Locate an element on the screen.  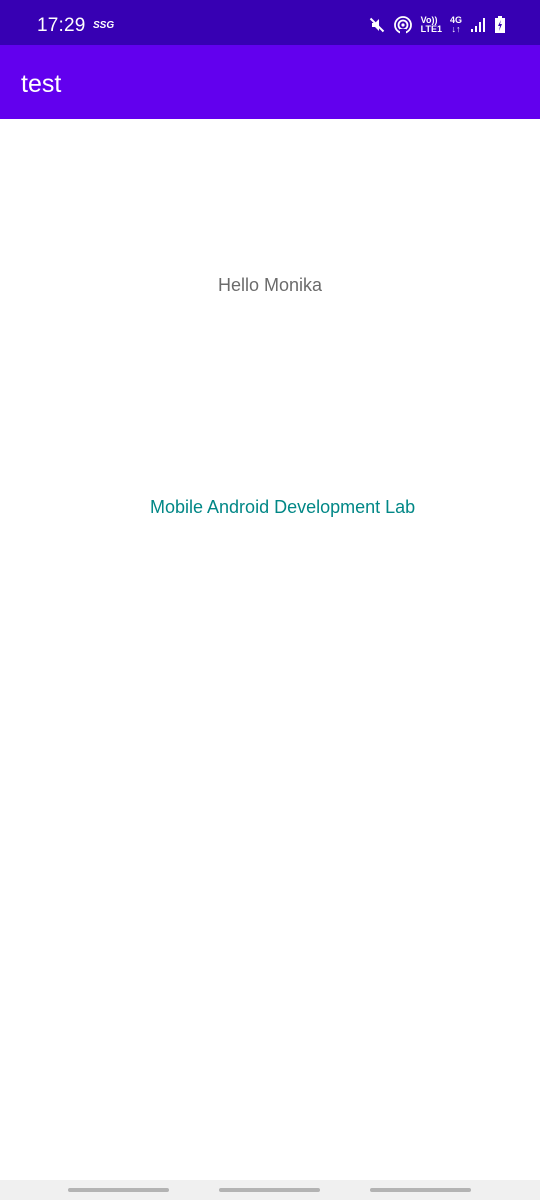
hotspot-icon is located at coordinates (403, 25).